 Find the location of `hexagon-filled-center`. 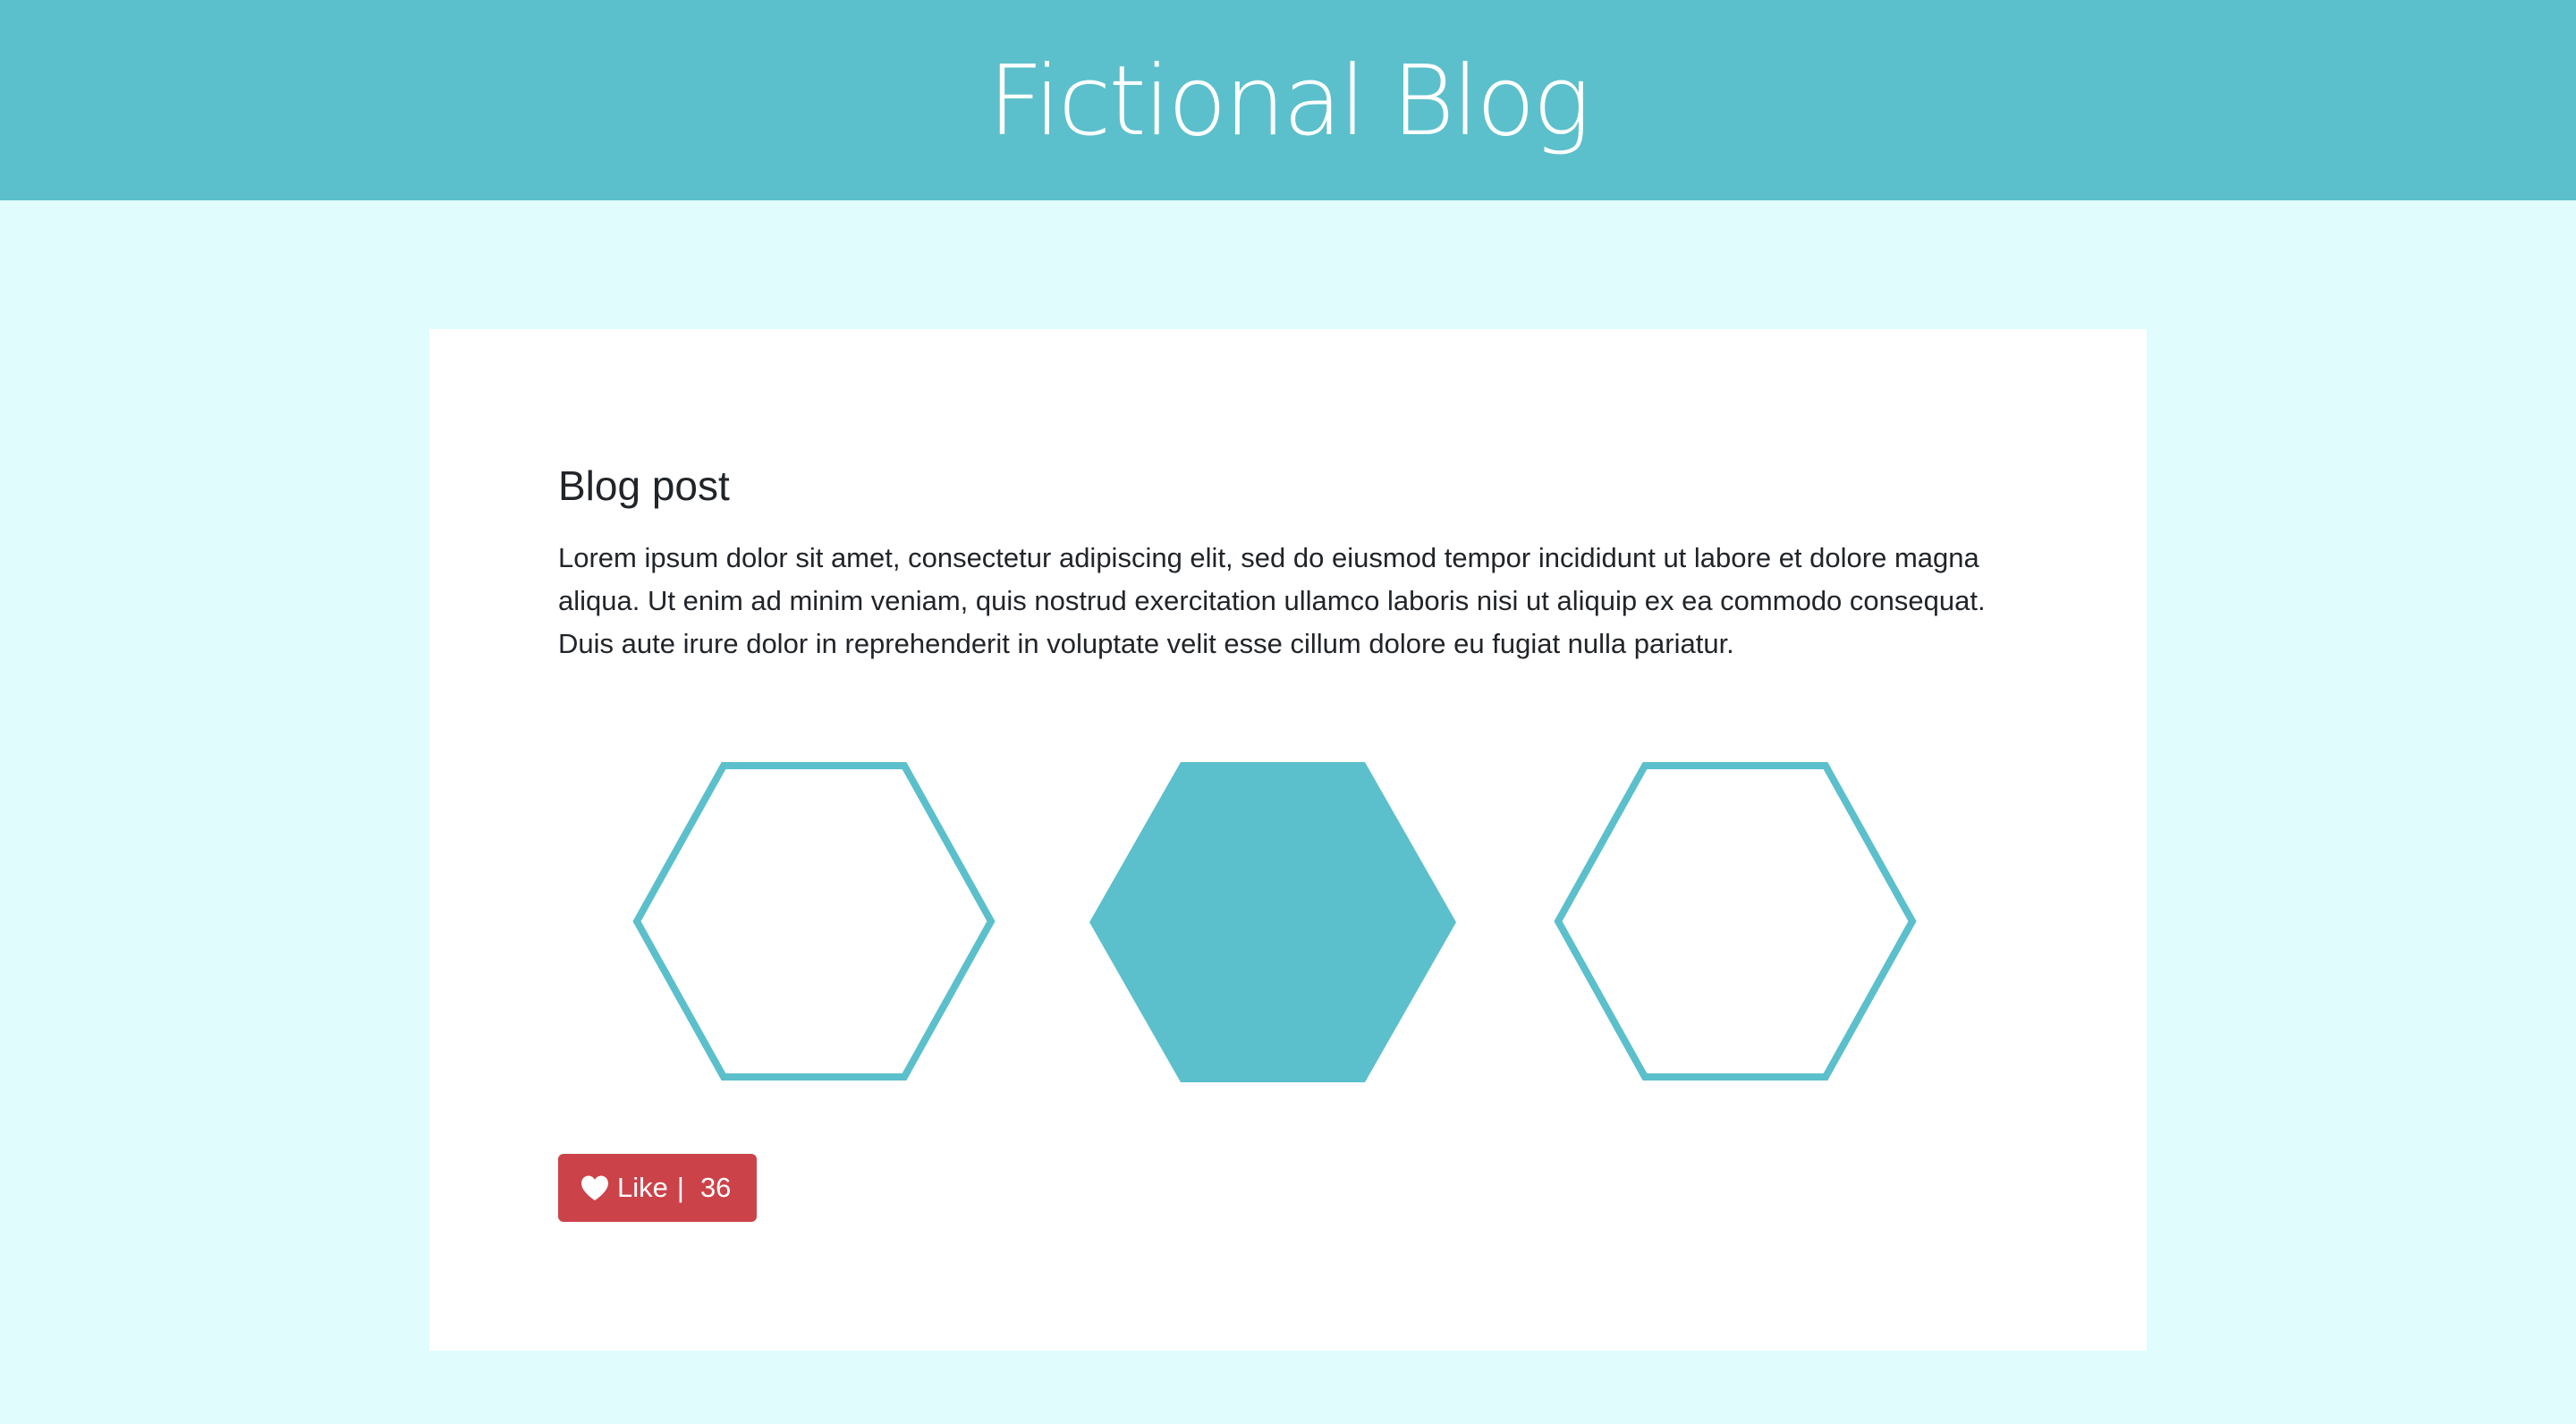

hexagon-filled-center is located at coordinates (1272, 922).